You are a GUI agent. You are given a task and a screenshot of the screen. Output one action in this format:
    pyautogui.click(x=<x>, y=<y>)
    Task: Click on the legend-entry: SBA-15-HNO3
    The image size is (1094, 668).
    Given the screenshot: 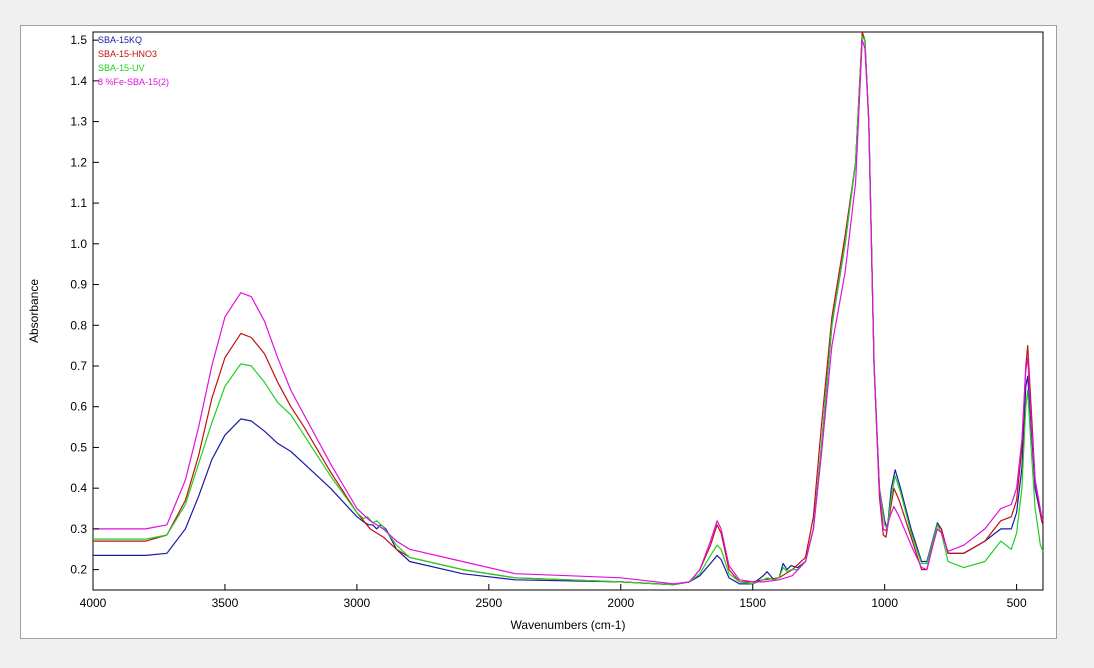 What is the action you would take?
    pyautogui.click(x=127, y=54)
    